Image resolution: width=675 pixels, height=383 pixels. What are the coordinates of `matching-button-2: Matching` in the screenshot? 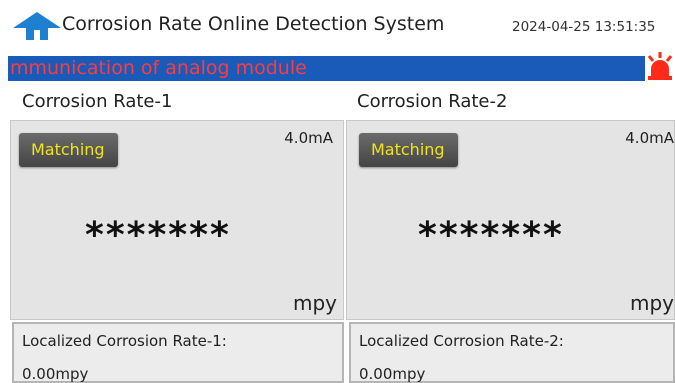 It's located at (408, 150).